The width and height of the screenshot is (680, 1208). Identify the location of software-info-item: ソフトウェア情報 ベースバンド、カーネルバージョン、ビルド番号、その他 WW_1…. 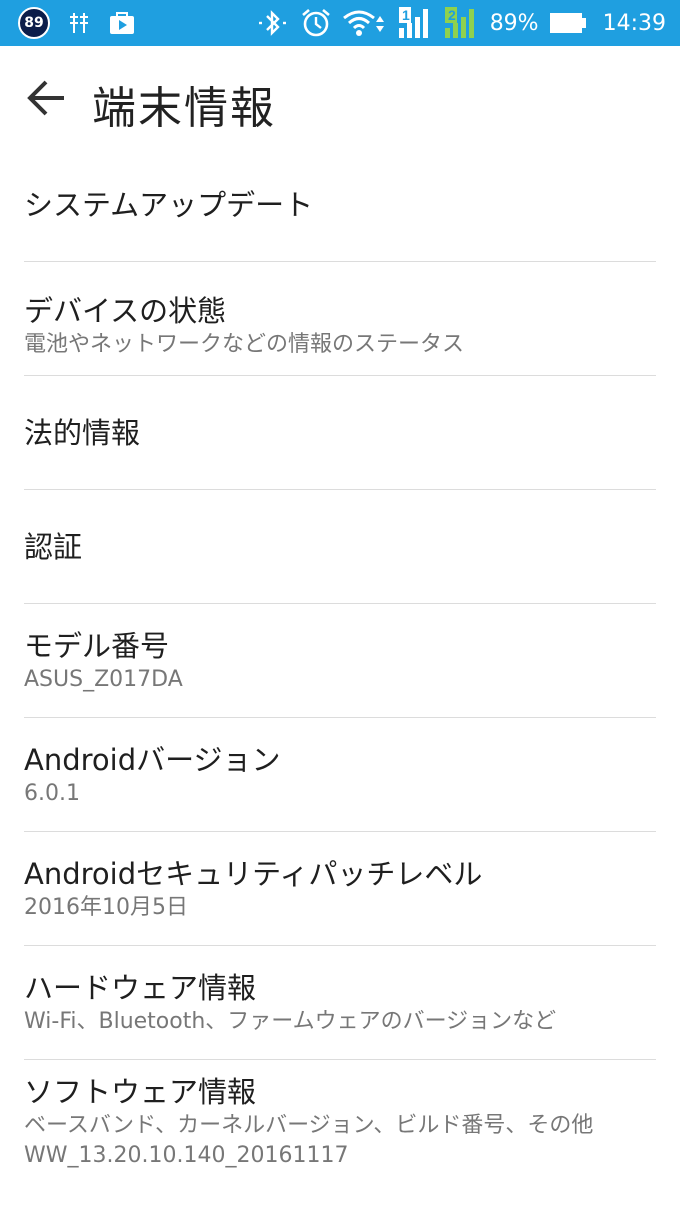
(340, 1134).